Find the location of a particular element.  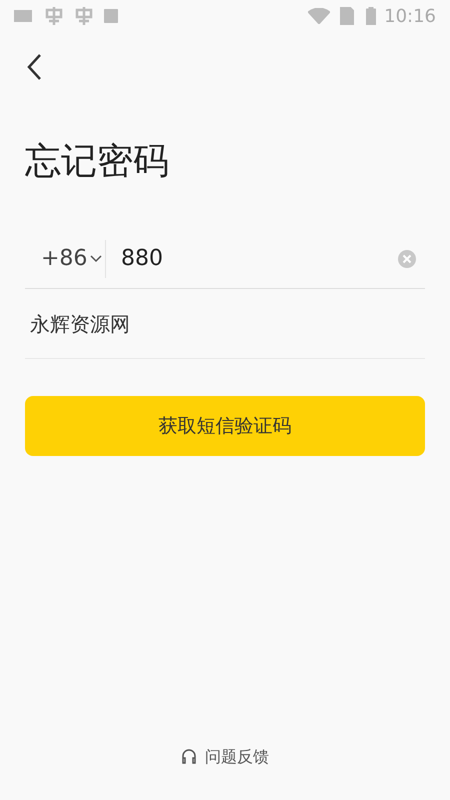

battery-icon is located at coordinates (371, 16).